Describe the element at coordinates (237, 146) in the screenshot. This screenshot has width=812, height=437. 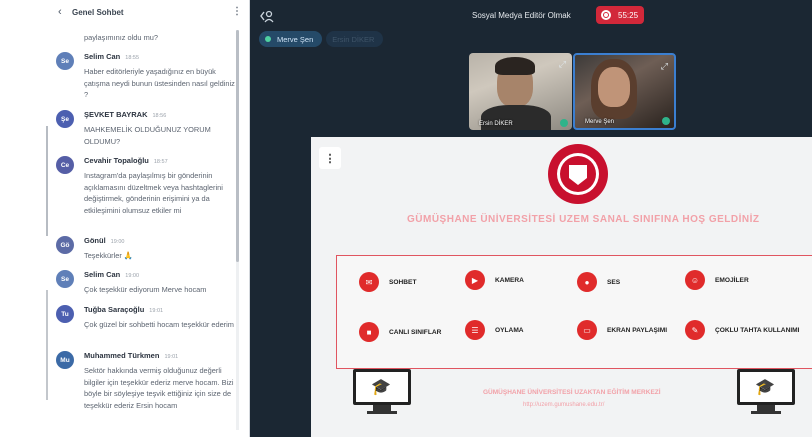
I see `scrollbar-thumb` at that location.